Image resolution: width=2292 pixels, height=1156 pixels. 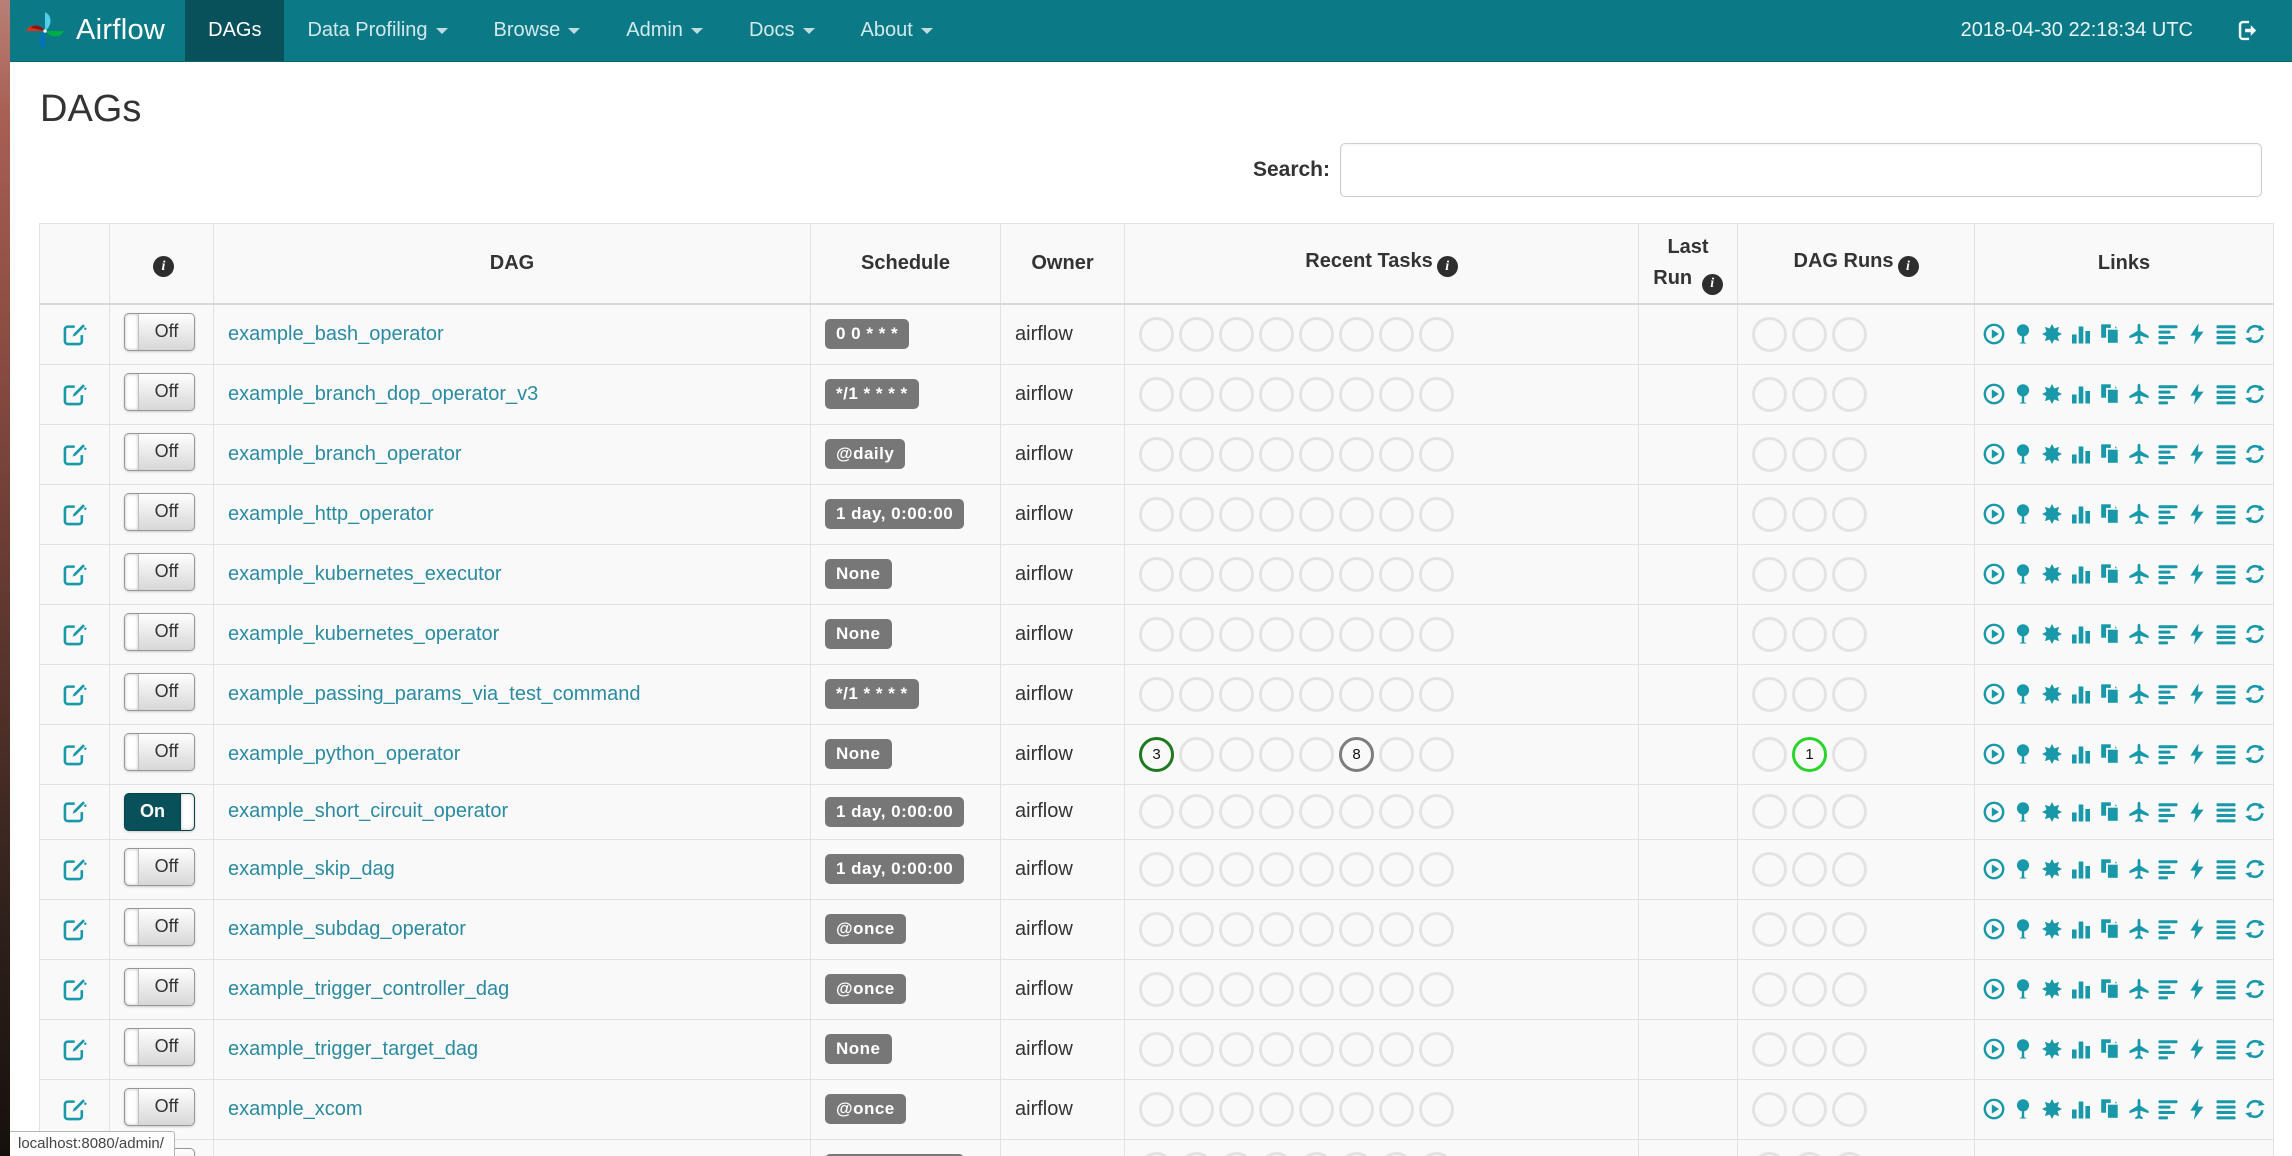 I want to click on dag-link: example_xcom, so click(x=295, y=1109).